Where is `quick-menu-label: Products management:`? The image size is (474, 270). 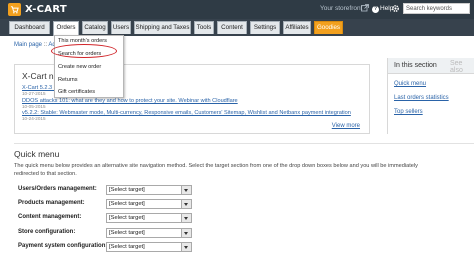
quick-menu-label: Products management: is located at coordinates (51, 203).